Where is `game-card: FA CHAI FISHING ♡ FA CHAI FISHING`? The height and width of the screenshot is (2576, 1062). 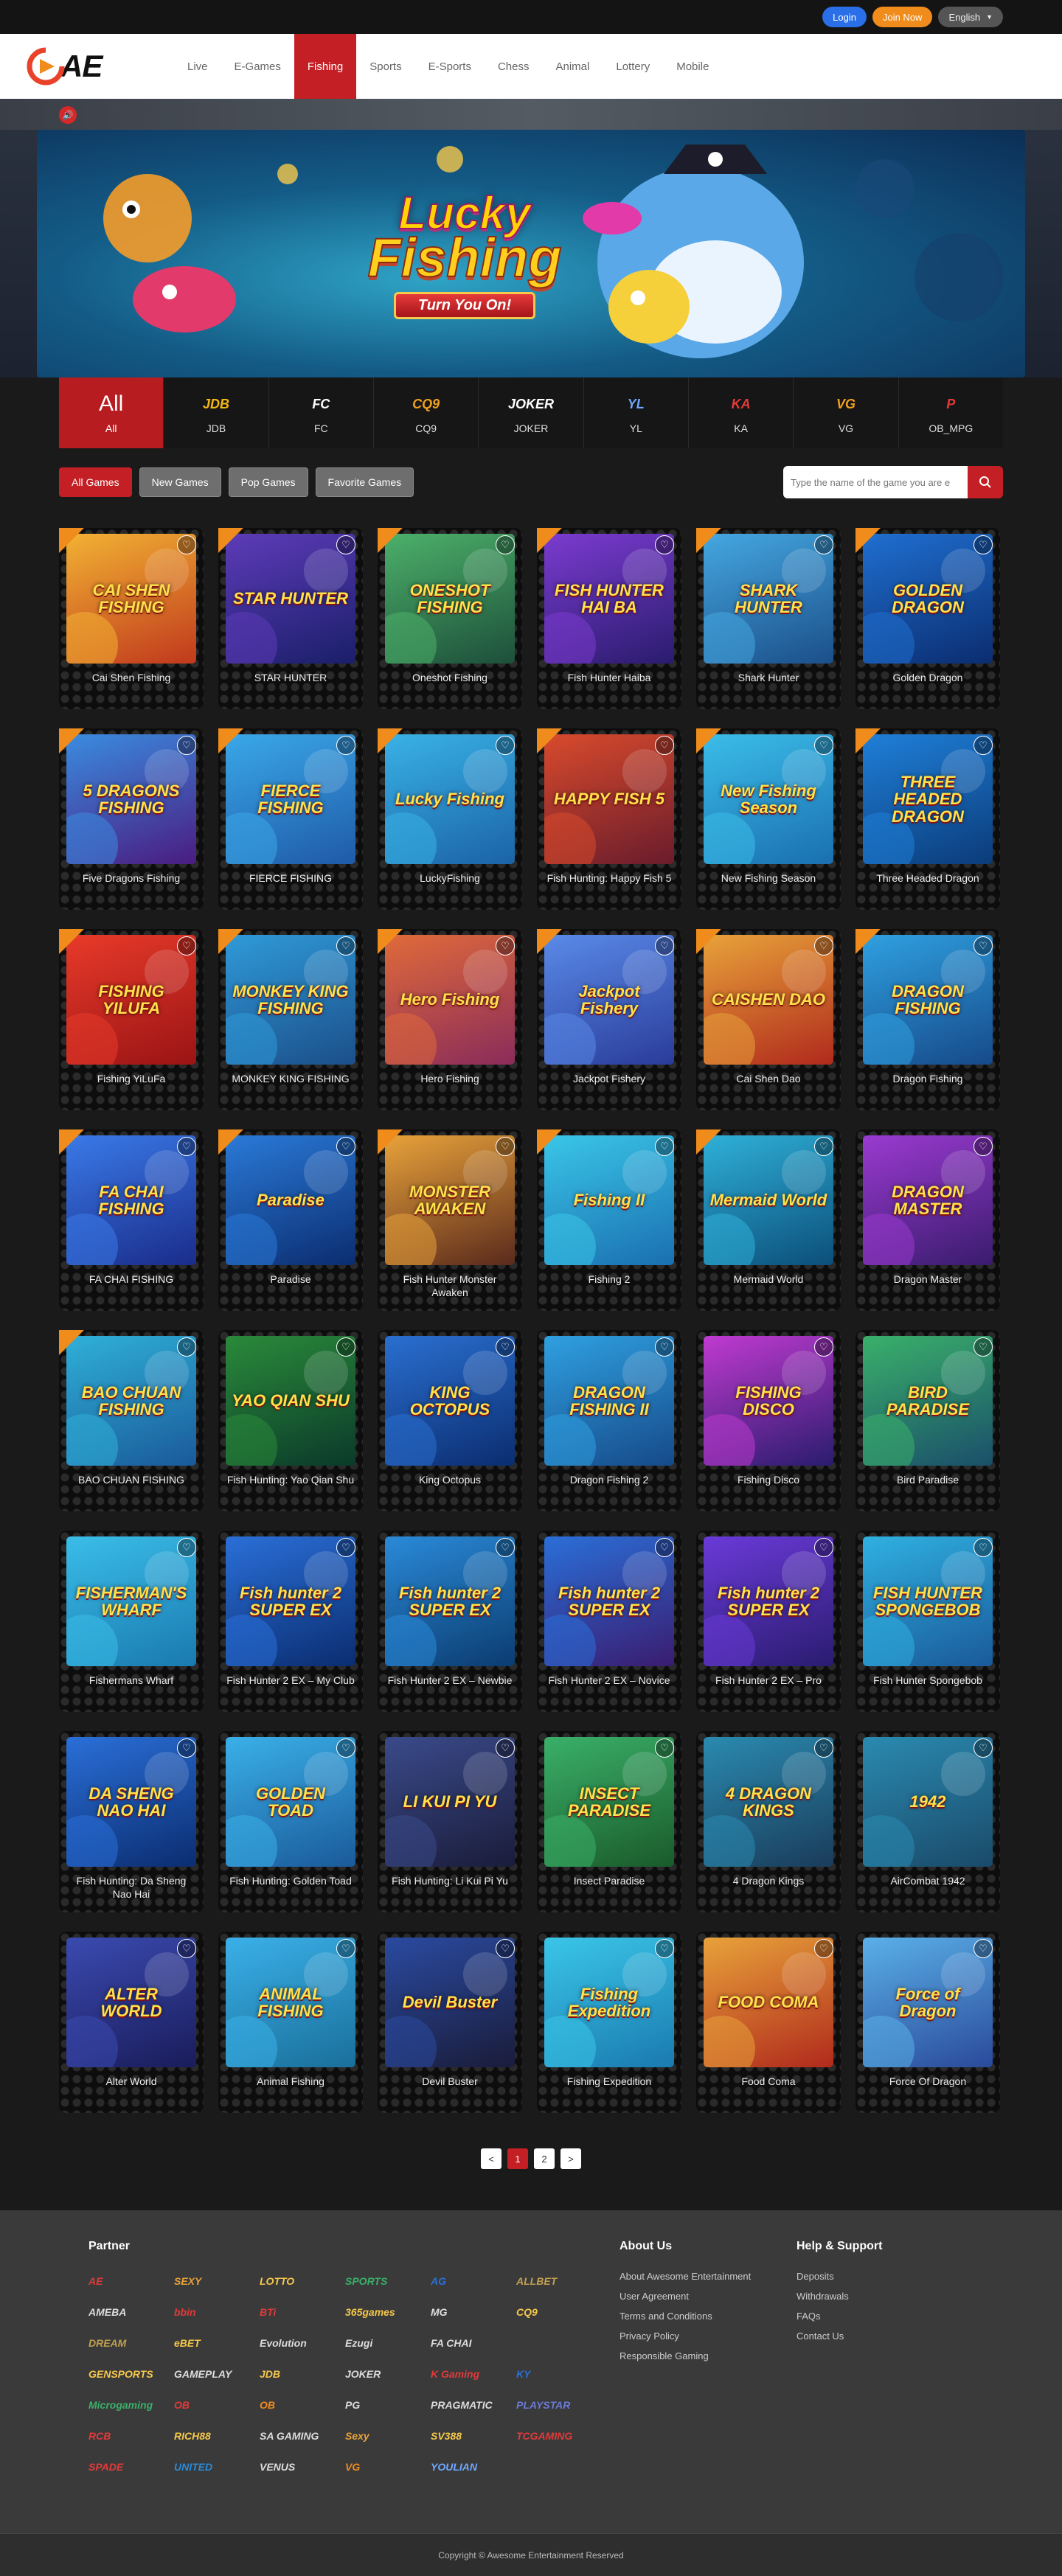
game-card: FA CHAI FISHING ♡ FA CHAI FISHING is located at coordinates (131, 1220).